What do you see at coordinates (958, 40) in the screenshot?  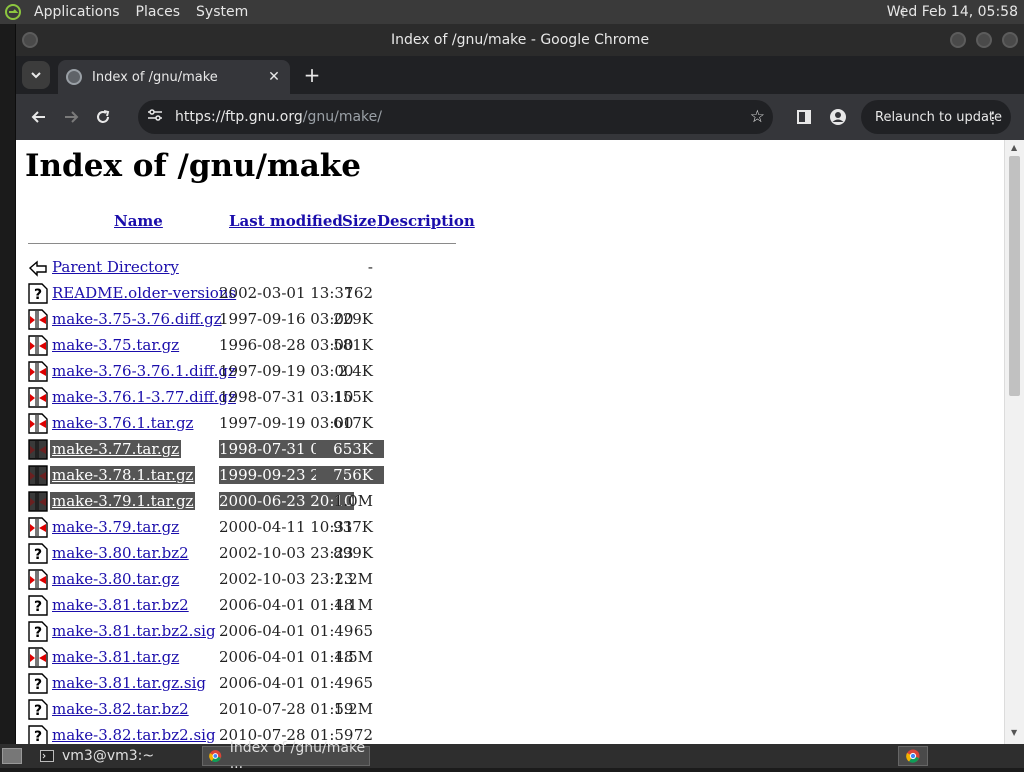 I see `minimize-button` at bounding box center [958, 40].